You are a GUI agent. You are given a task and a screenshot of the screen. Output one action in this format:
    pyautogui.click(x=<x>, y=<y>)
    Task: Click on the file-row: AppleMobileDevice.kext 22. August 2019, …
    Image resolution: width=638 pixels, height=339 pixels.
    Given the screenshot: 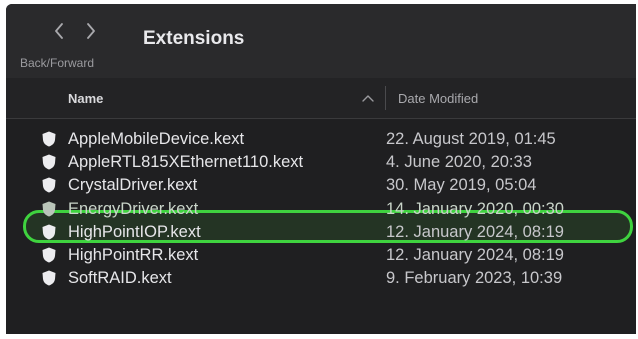 What is the action you would take?
    pyautogui.click(x=321, y=139)
    